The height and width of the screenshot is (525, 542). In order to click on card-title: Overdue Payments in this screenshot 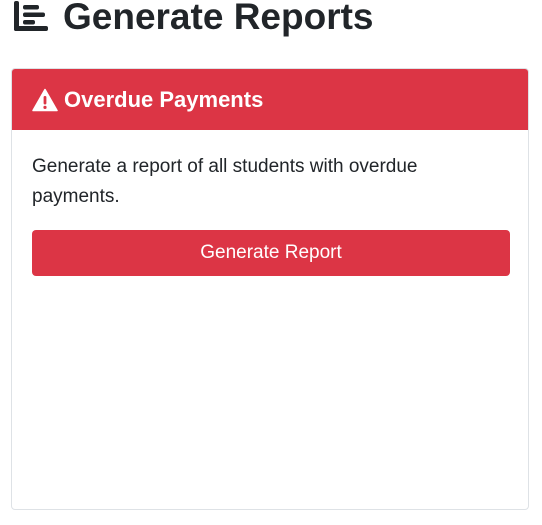, I will do `click(164, 99)`.